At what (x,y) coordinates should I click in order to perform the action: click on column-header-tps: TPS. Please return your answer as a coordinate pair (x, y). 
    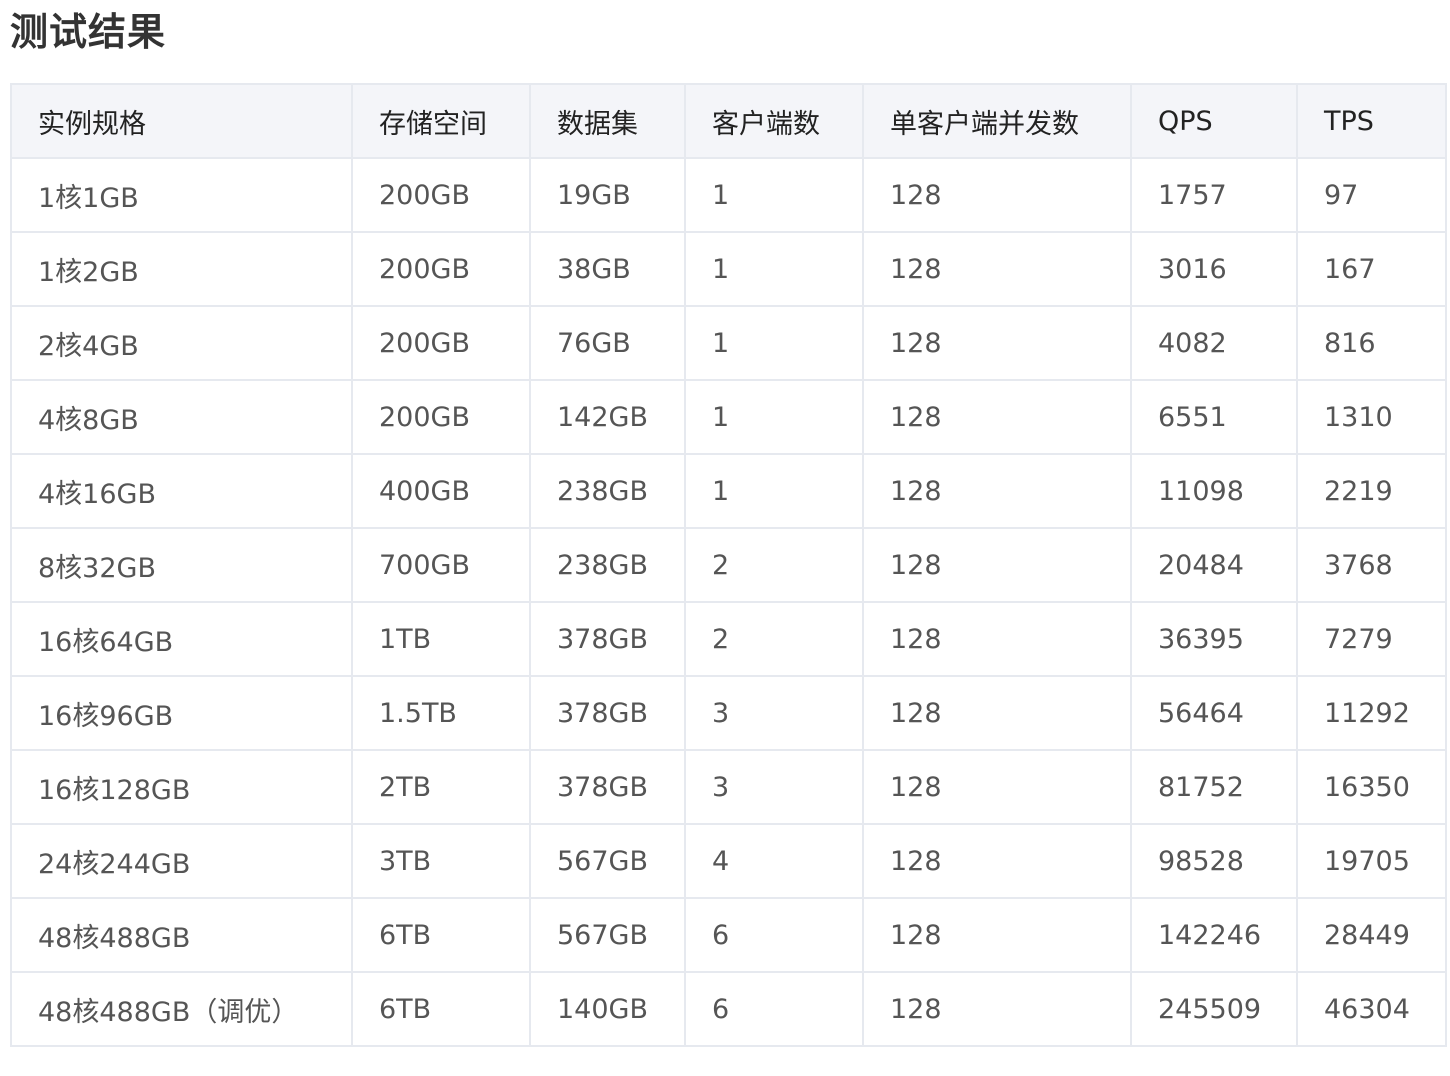
    Looking at the image, I should click on (1371, 121).